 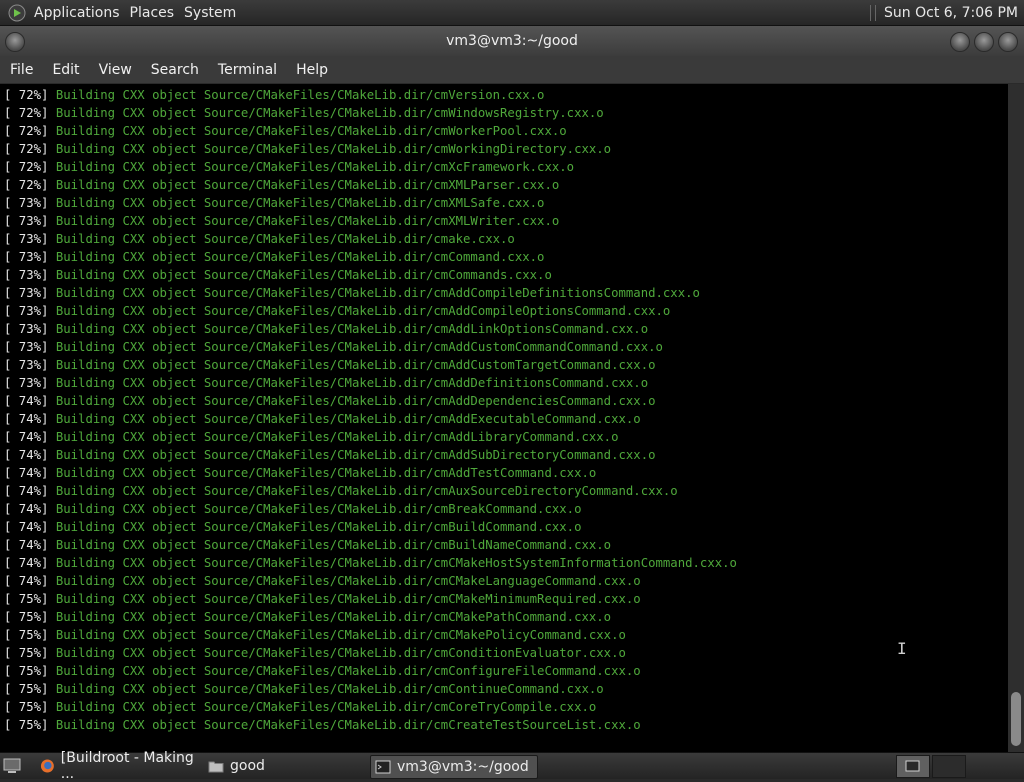 I want to click on panel-handle, so click(x=873, y=12).